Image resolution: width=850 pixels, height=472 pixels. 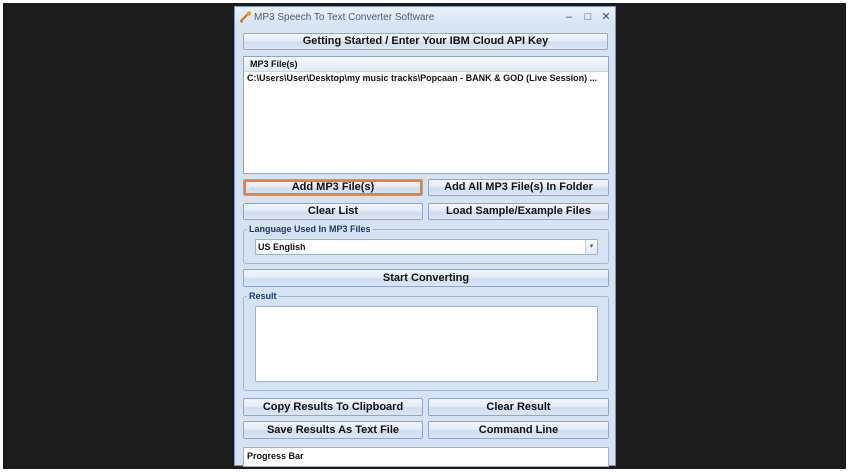 I want to click on clear-list-label: Clear List, so click(x=333, y=211).